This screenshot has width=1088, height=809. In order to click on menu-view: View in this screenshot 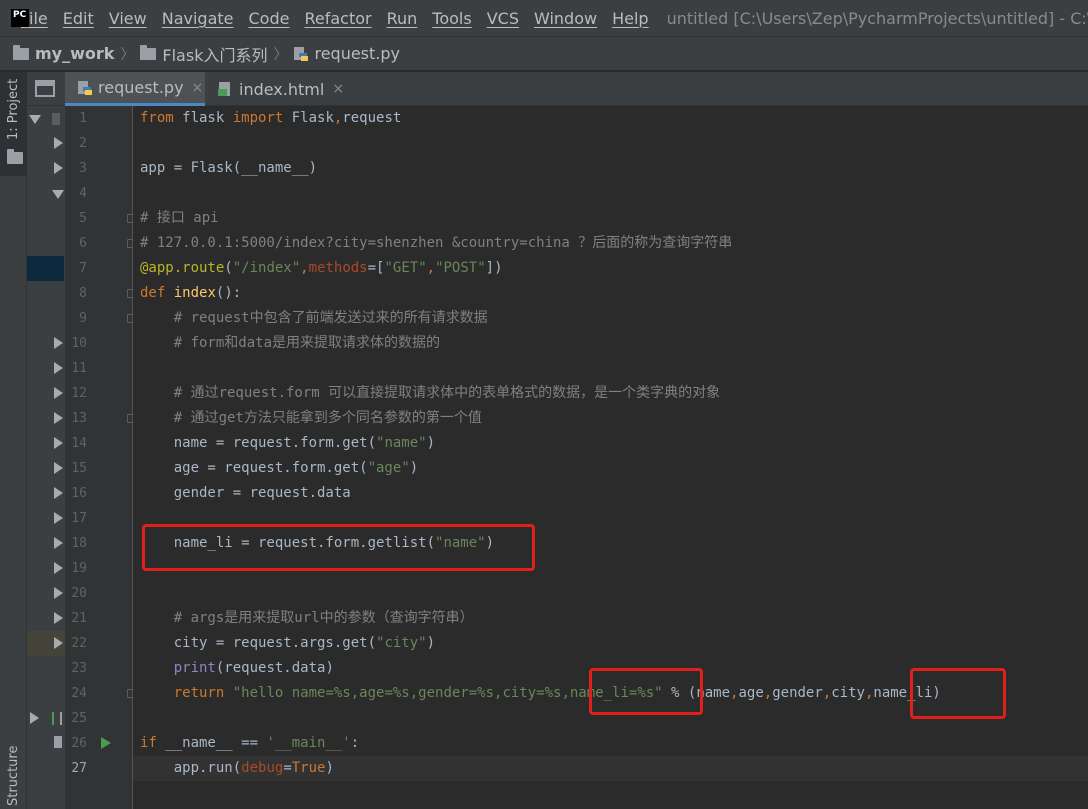, I will do `click(128, 18)`.